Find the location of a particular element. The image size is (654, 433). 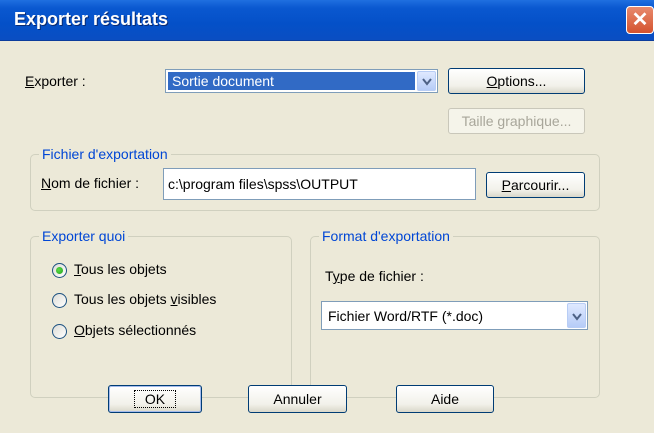

export-select: Sortie document is located at coordinates (301, 81).